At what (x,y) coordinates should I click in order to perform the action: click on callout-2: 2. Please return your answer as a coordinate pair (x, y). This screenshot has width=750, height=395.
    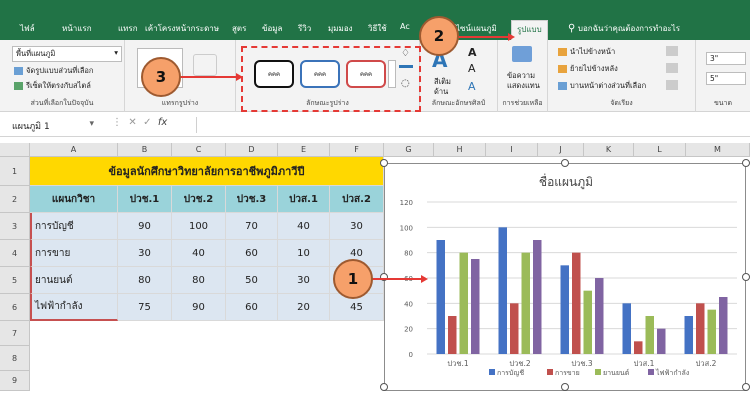
    Looking at the image, I should click on (439, 36).